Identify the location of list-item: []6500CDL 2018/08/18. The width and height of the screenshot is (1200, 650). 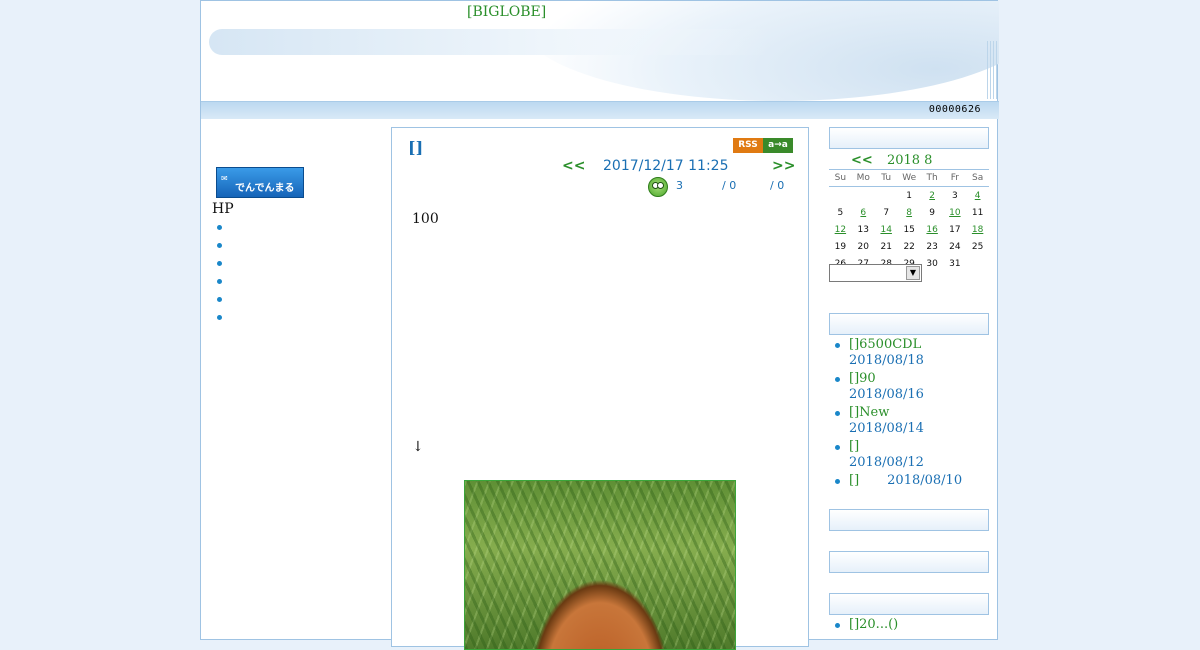
(914, 353).